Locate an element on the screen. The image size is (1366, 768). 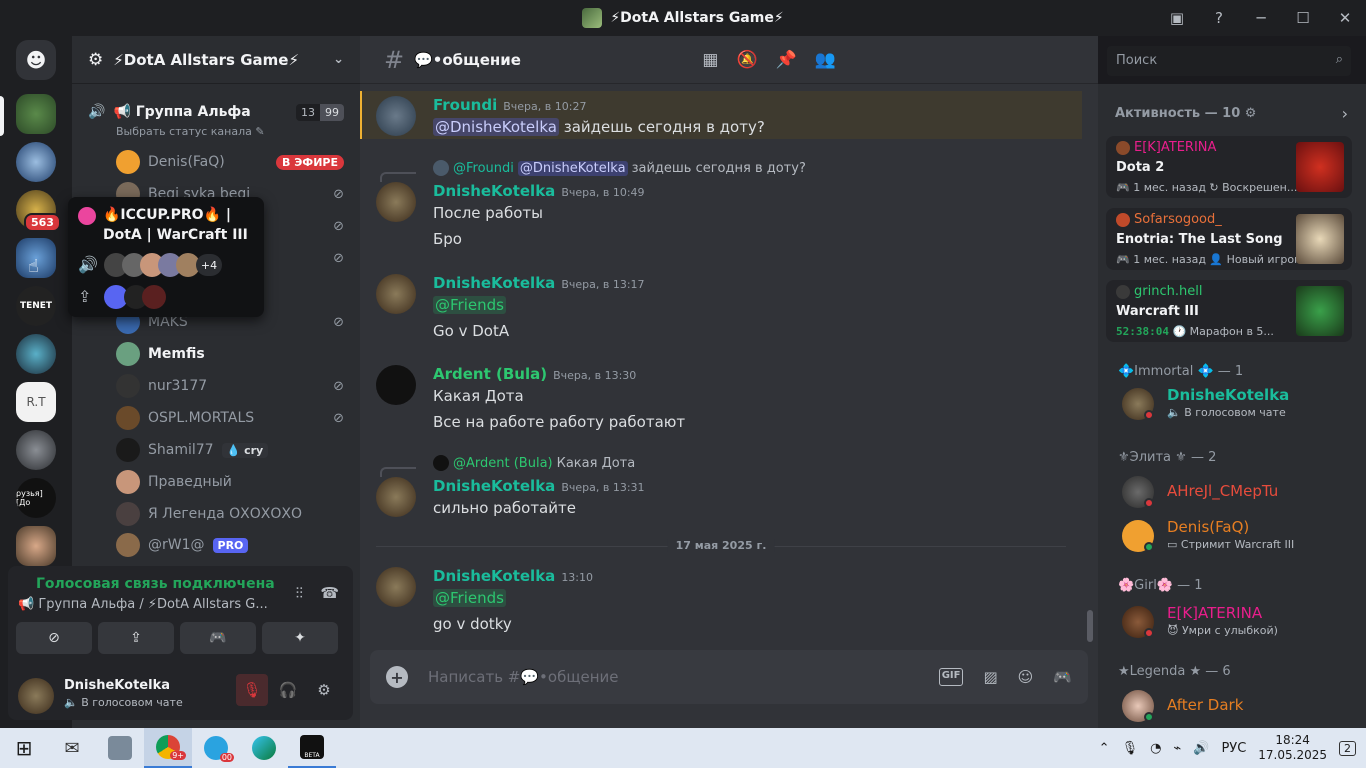
voice-member: Shamil77 💧 cry is located at coordinates (230, 450).